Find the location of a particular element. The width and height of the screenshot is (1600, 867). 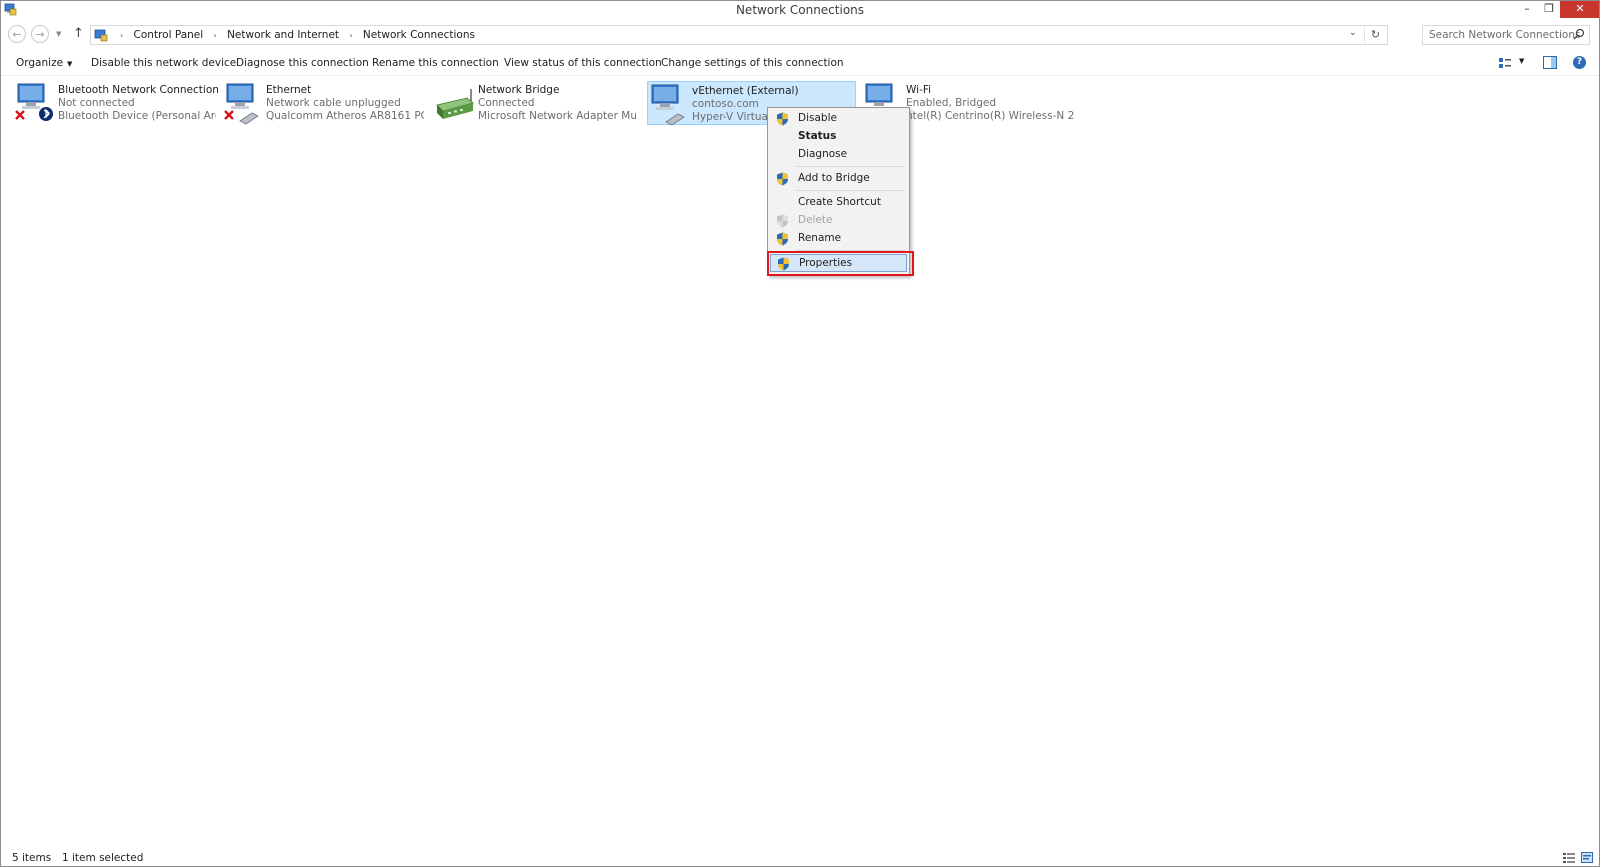

selection-count: 1 item selected is located at coordinates (103, 858).